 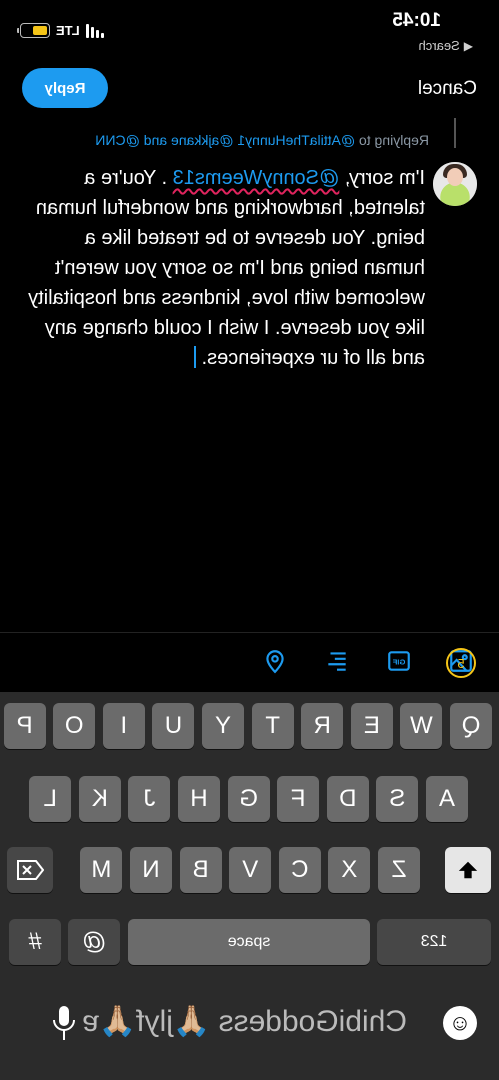 I want to click on key-c: C, so click(x=299, y=870).